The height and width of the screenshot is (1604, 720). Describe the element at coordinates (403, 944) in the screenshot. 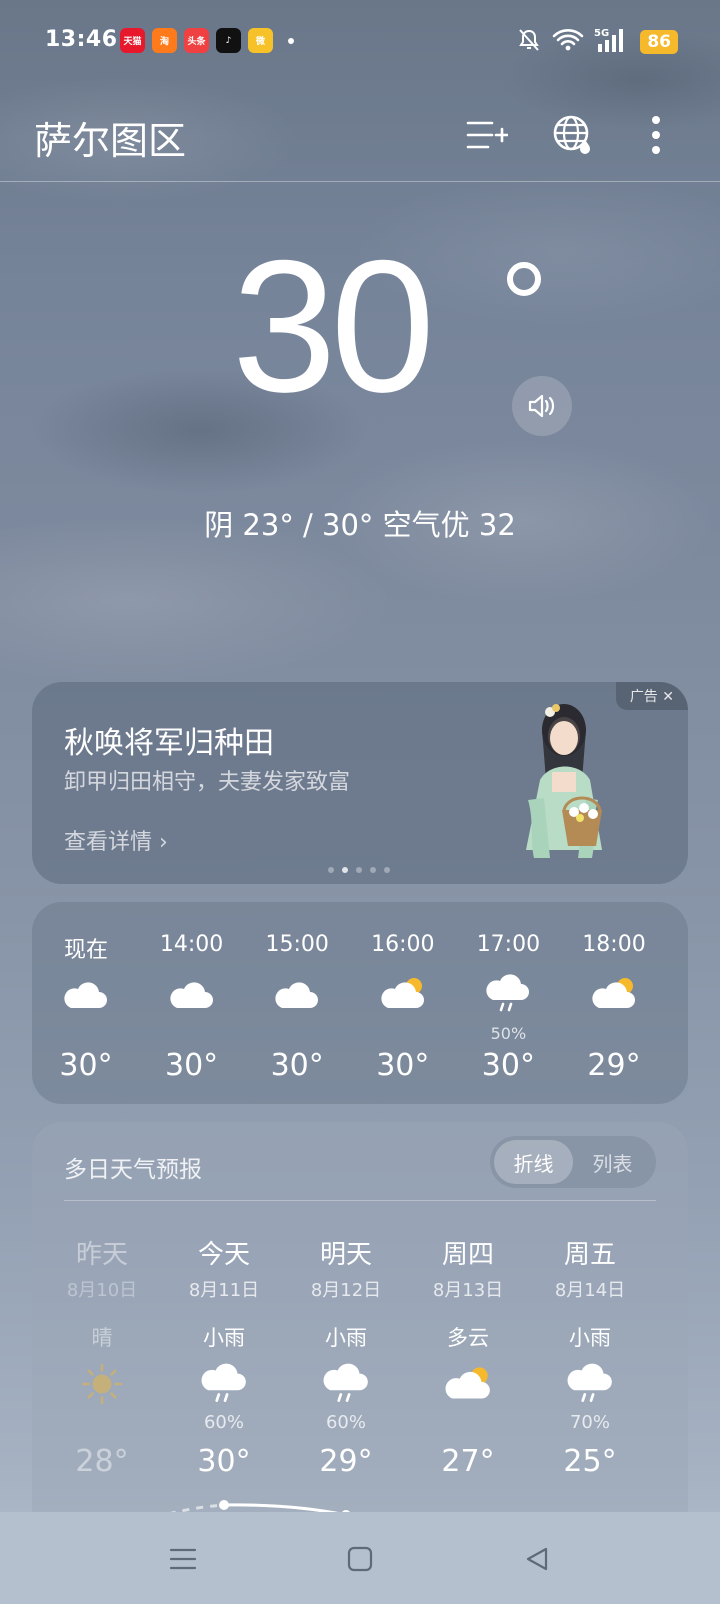

I see `hour-time: 16:00` at that location.